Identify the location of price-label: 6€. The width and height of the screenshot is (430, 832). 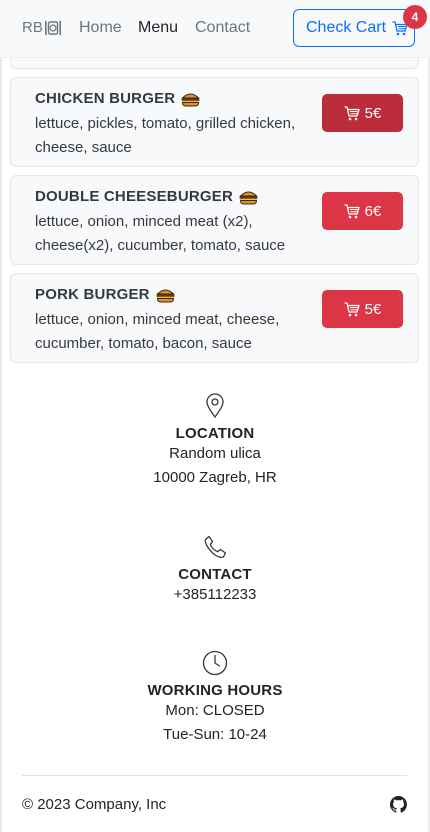
(373, 211).